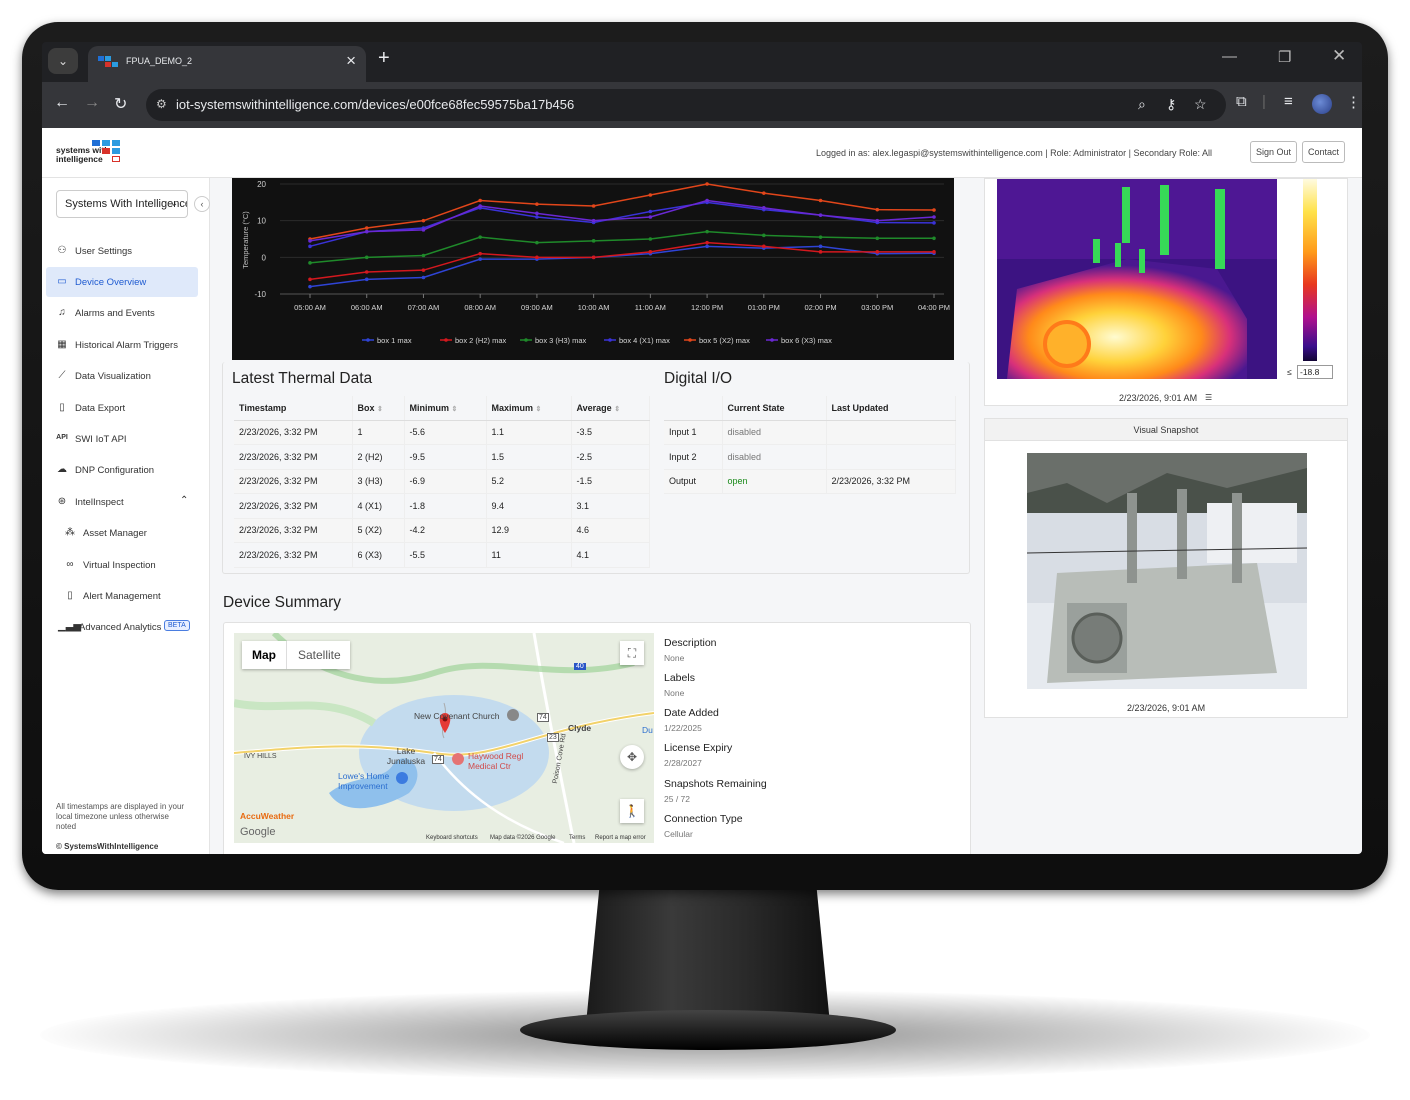  I want to click on satellite-button: Satellite, so click(319, 655).